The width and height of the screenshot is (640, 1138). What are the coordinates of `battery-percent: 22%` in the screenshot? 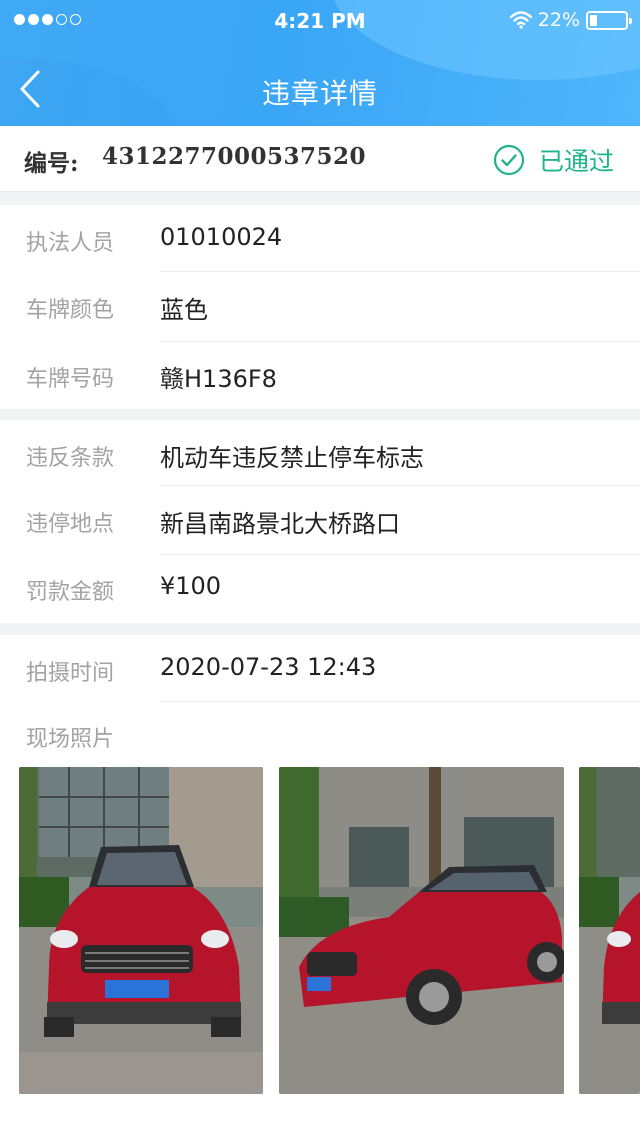 It's located at (558, 20).